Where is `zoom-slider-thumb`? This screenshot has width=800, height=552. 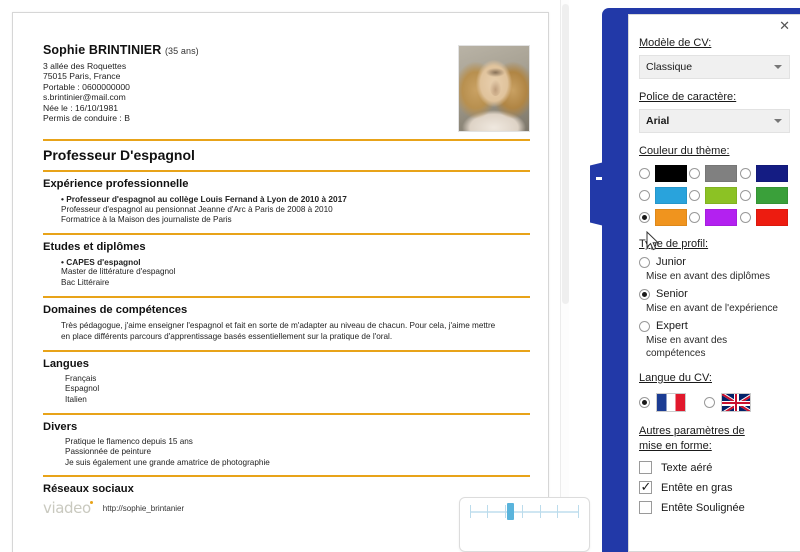
zoom-slider-thumb is located at coordinates (510, 511).